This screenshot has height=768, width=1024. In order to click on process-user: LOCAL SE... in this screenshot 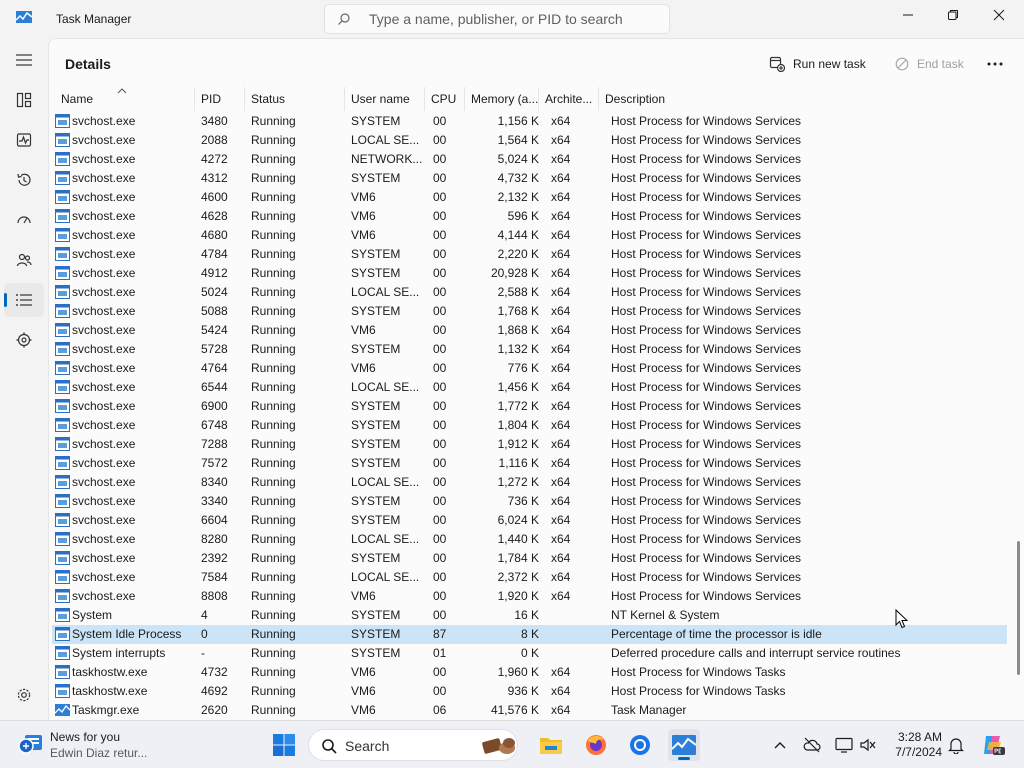, I will do `click(385, 292)`.